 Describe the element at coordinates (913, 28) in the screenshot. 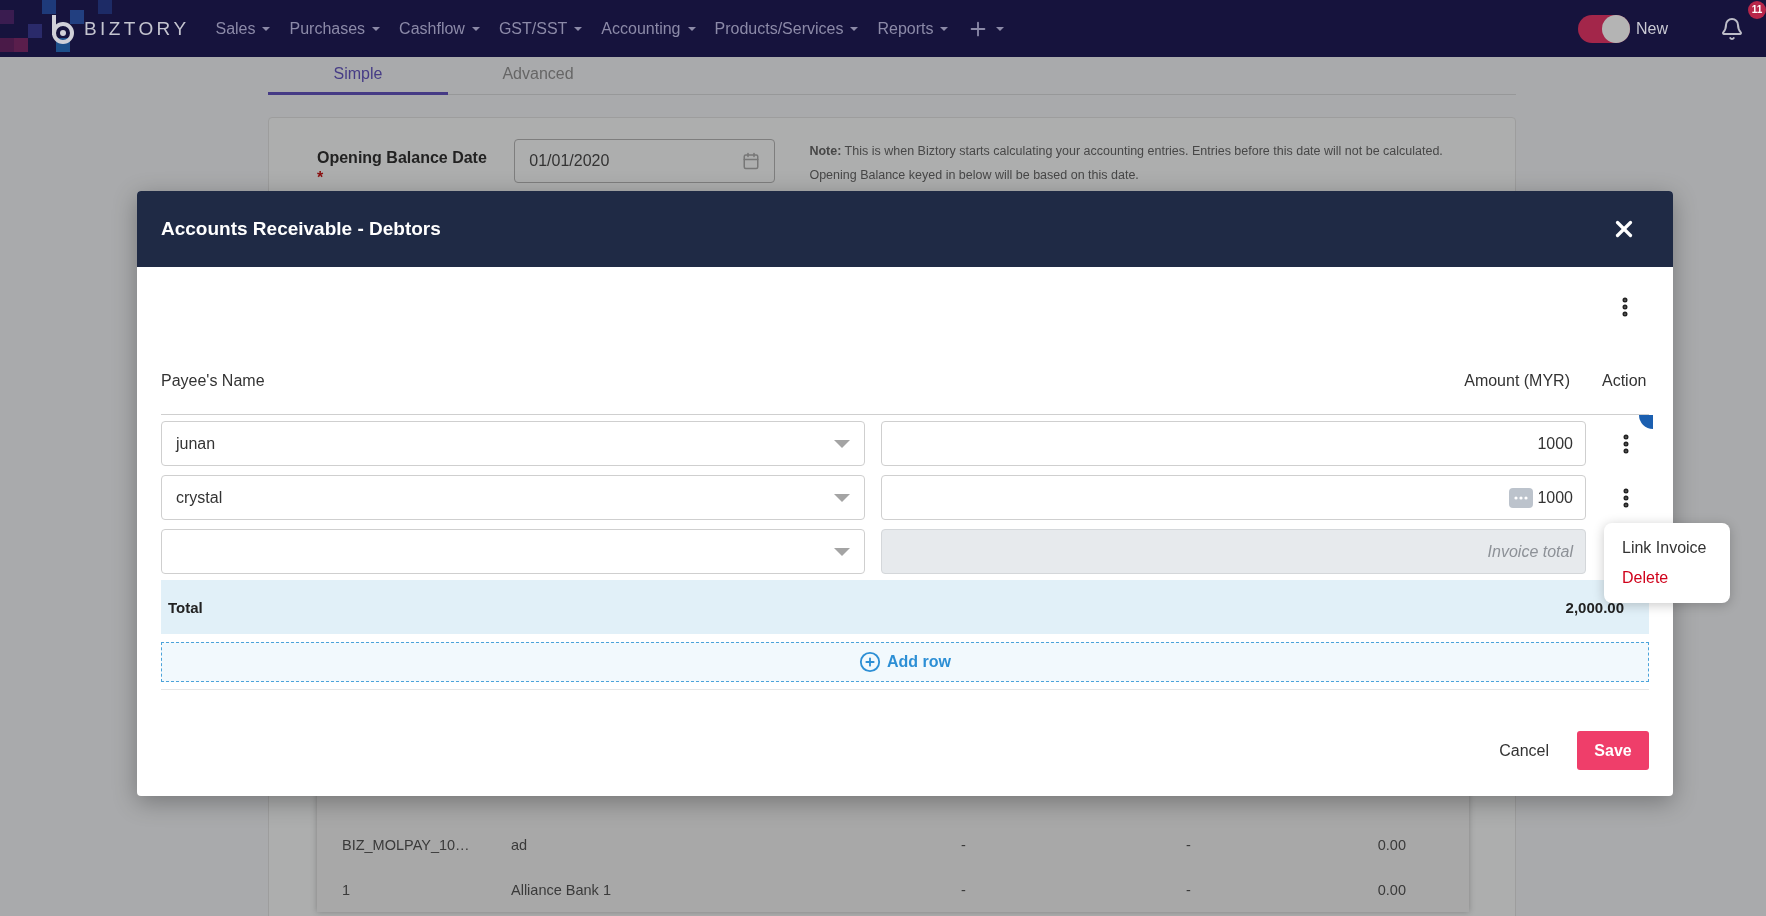

I see `nav-menu-item: Reports` at that location.